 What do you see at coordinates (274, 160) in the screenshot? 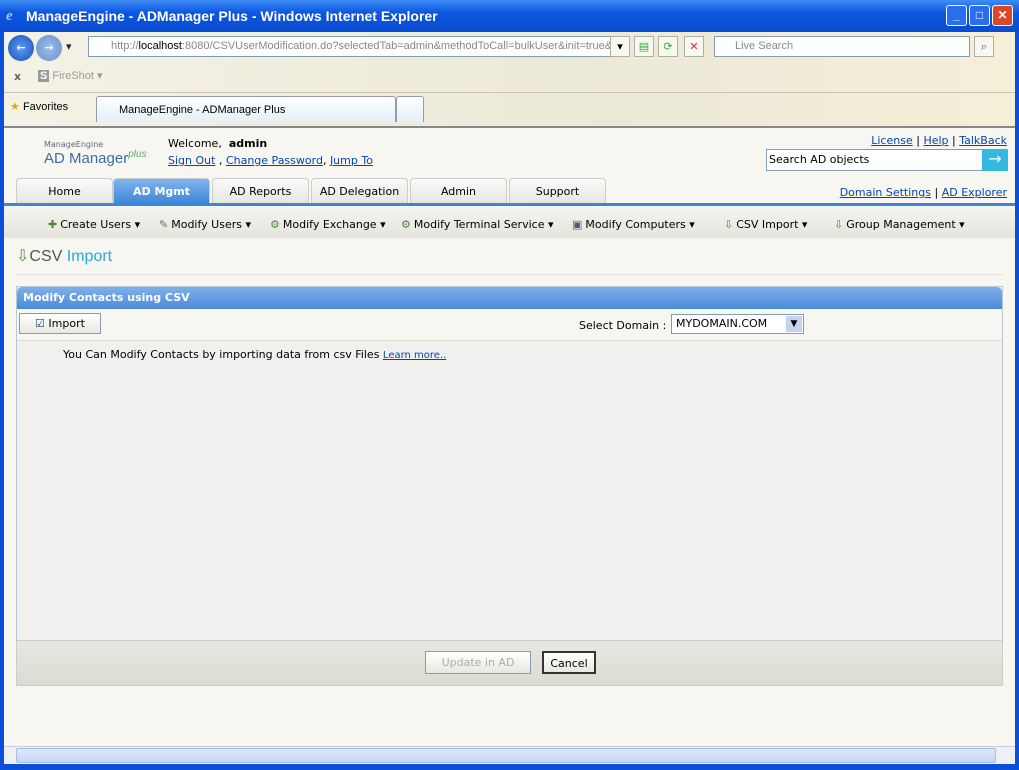
I see `change-password-link: Change Password` at bounding box center [274, 160].